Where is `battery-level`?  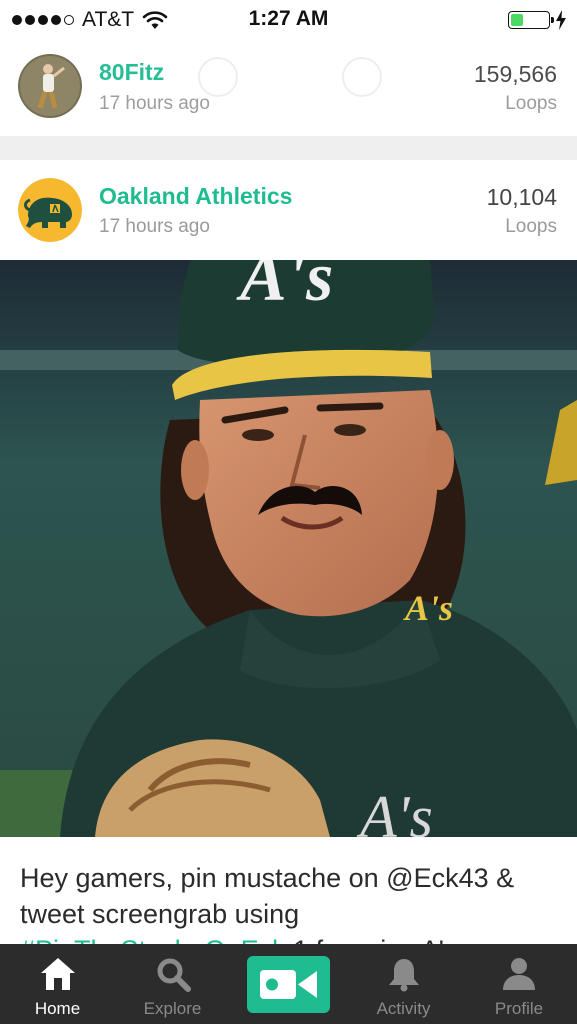 battery-level is located at coordinates (517, 20).